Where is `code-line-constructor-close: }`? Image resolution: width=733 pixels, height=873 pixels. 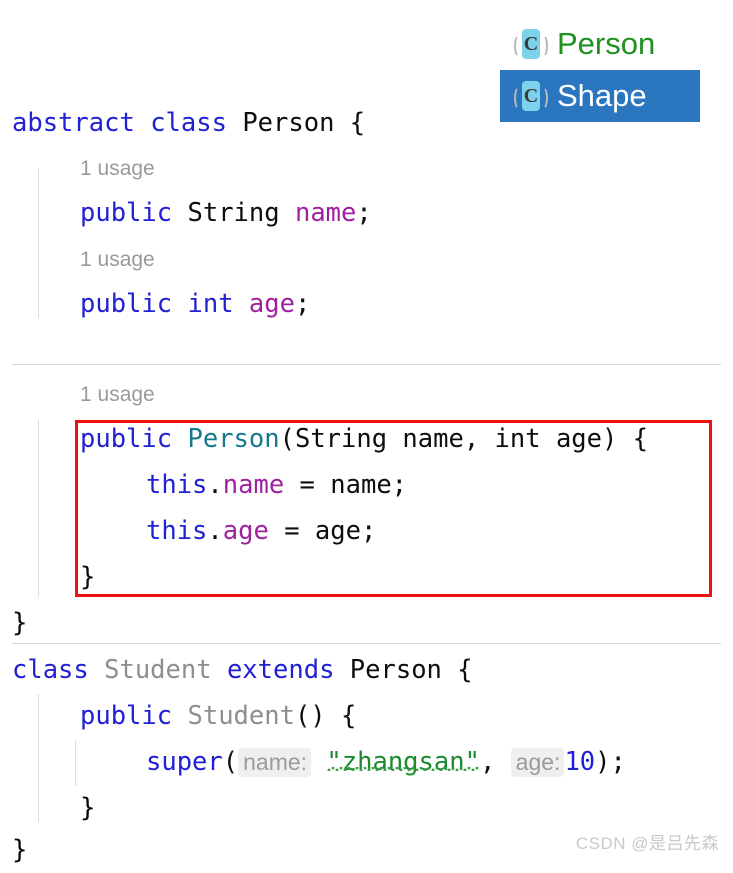 code-line-constructor-close: } is located at coordinates (366, 577).